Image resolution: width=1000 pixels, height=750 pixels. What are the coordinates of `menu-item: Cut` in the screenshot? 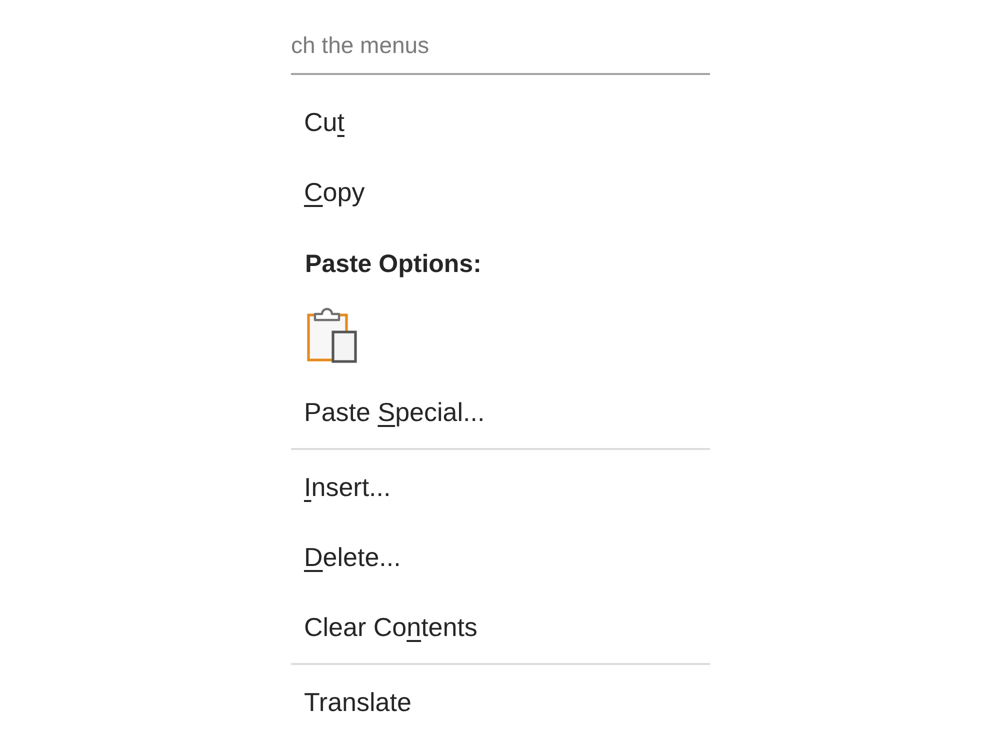 It's located at (500, 122).